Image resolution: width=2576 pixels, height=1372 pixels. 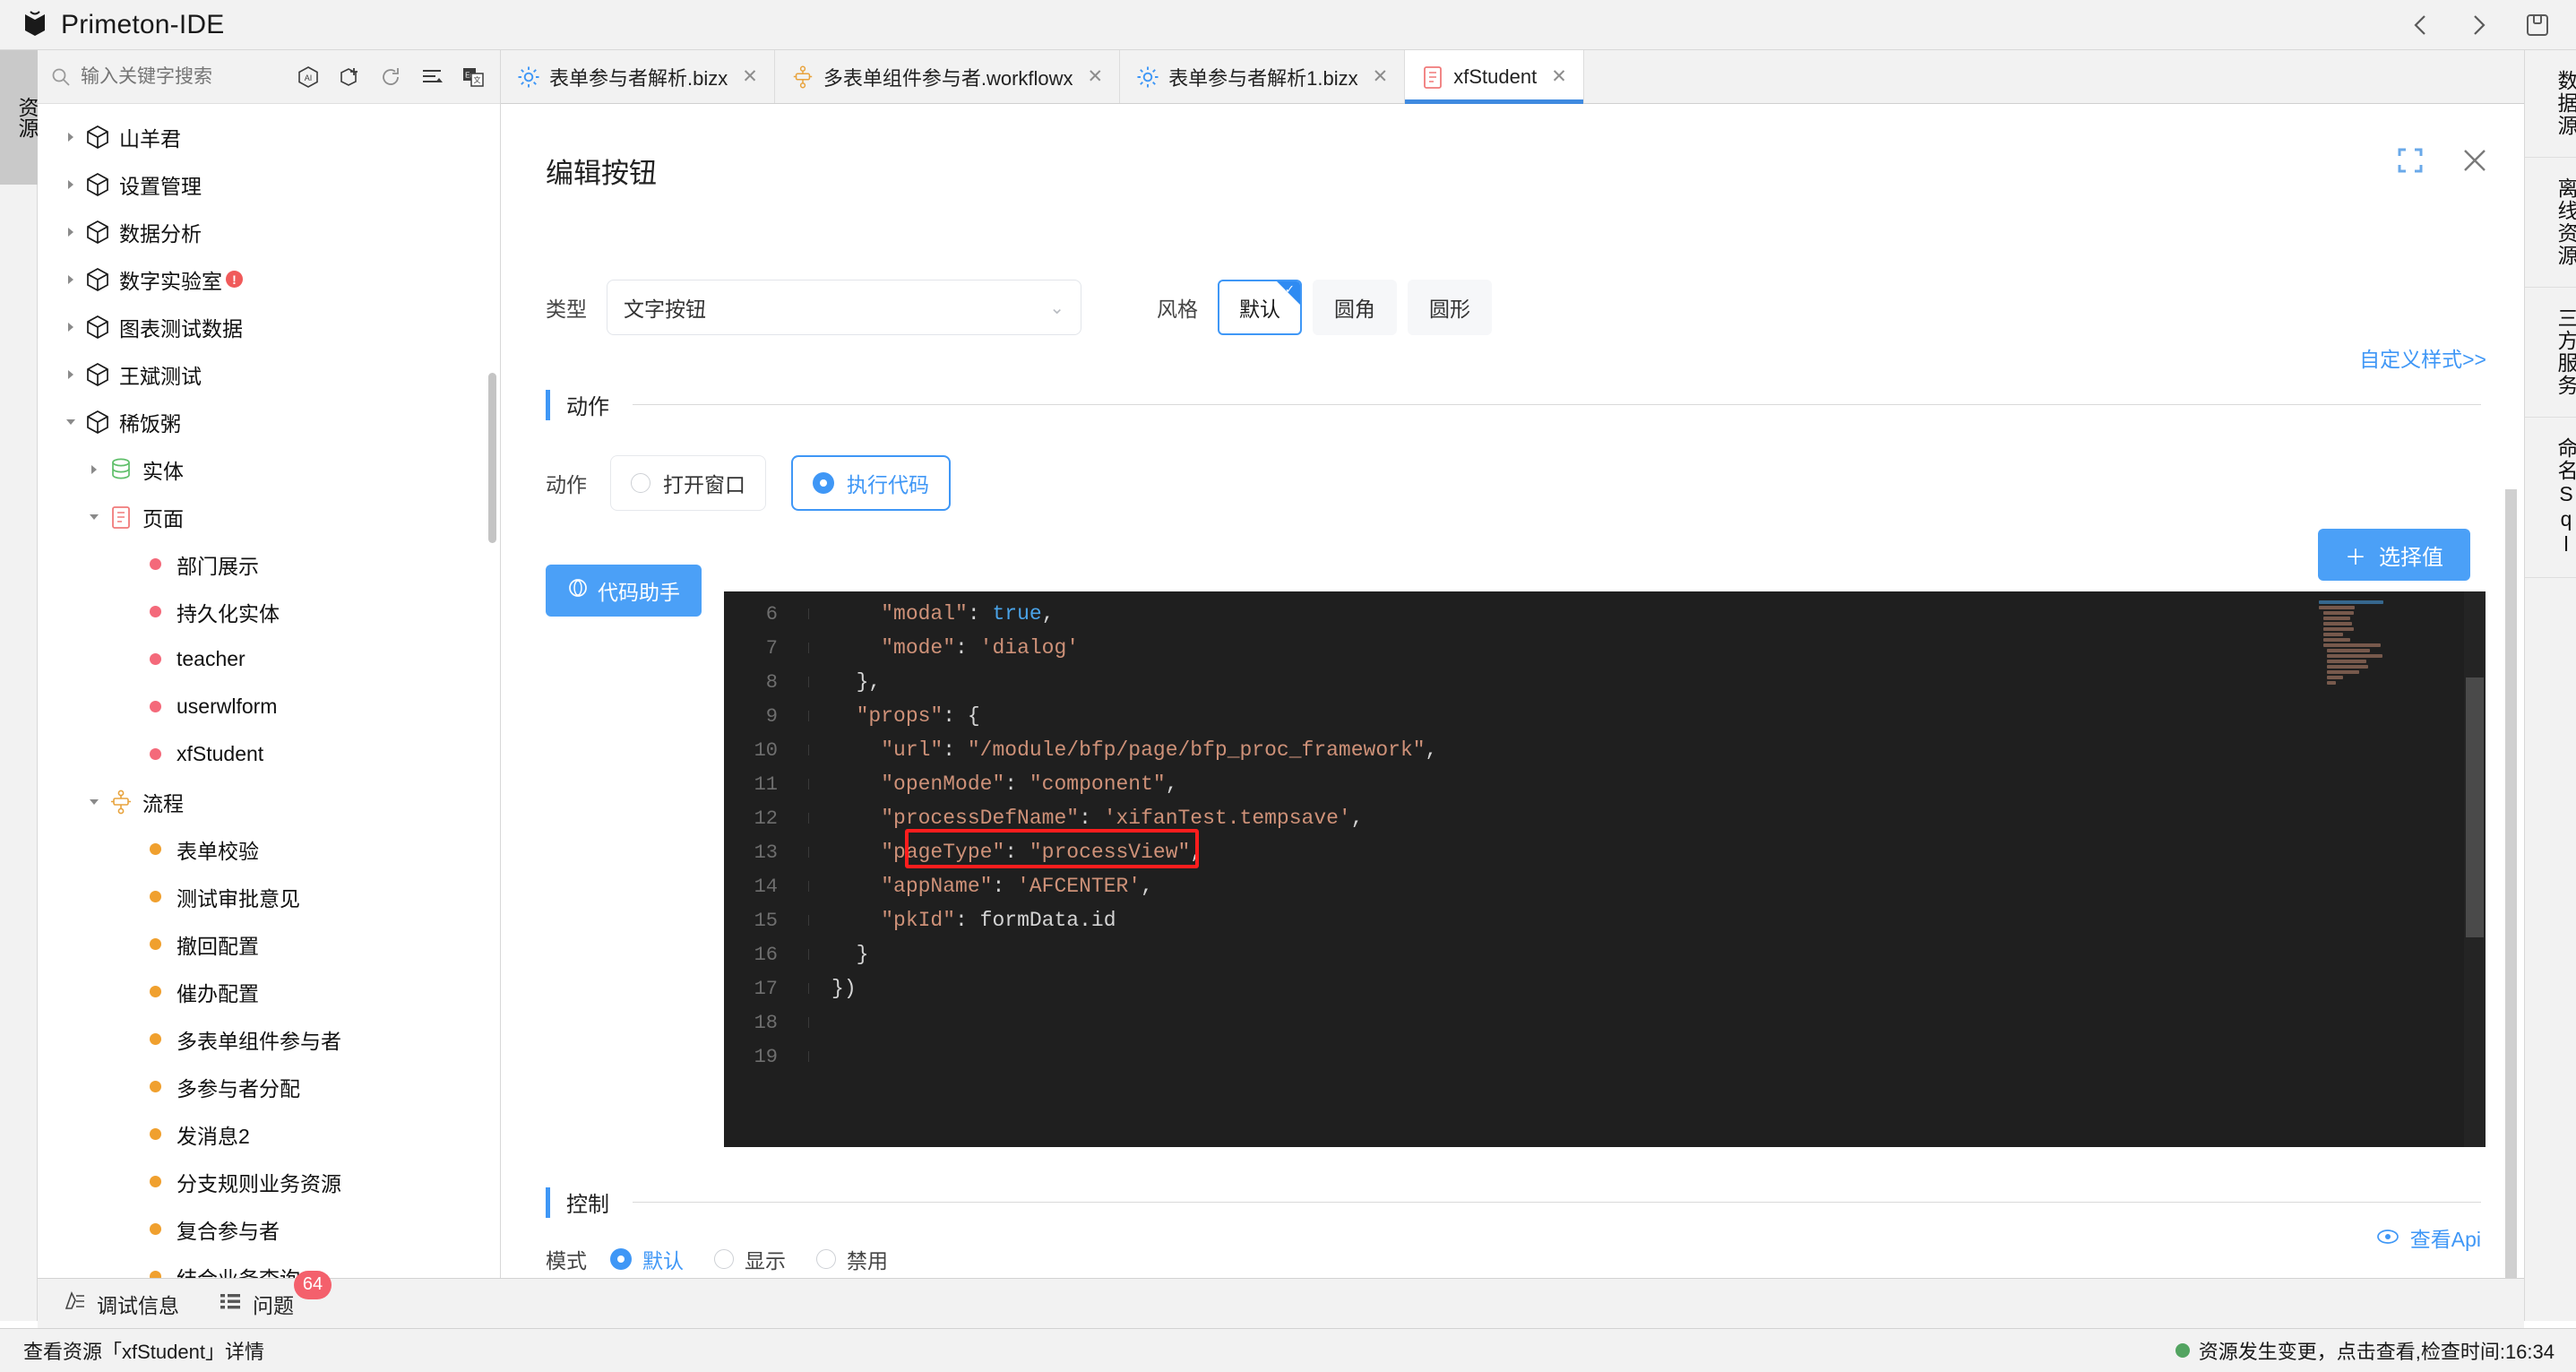 I want to click on tree-item-xfStudent: xfStudent, so click(x=269, y=754).